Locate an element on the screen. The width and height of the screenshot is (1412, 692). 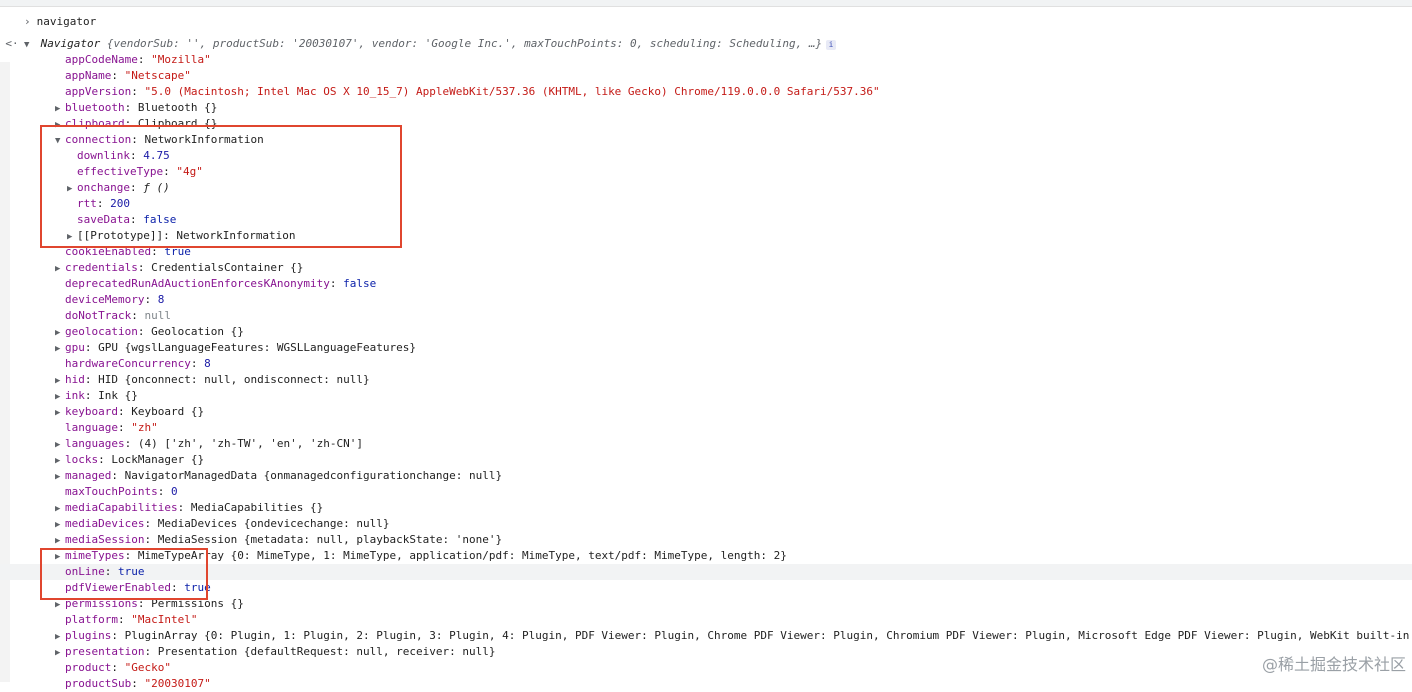
property-value: false is located at coordinates (360, 283).